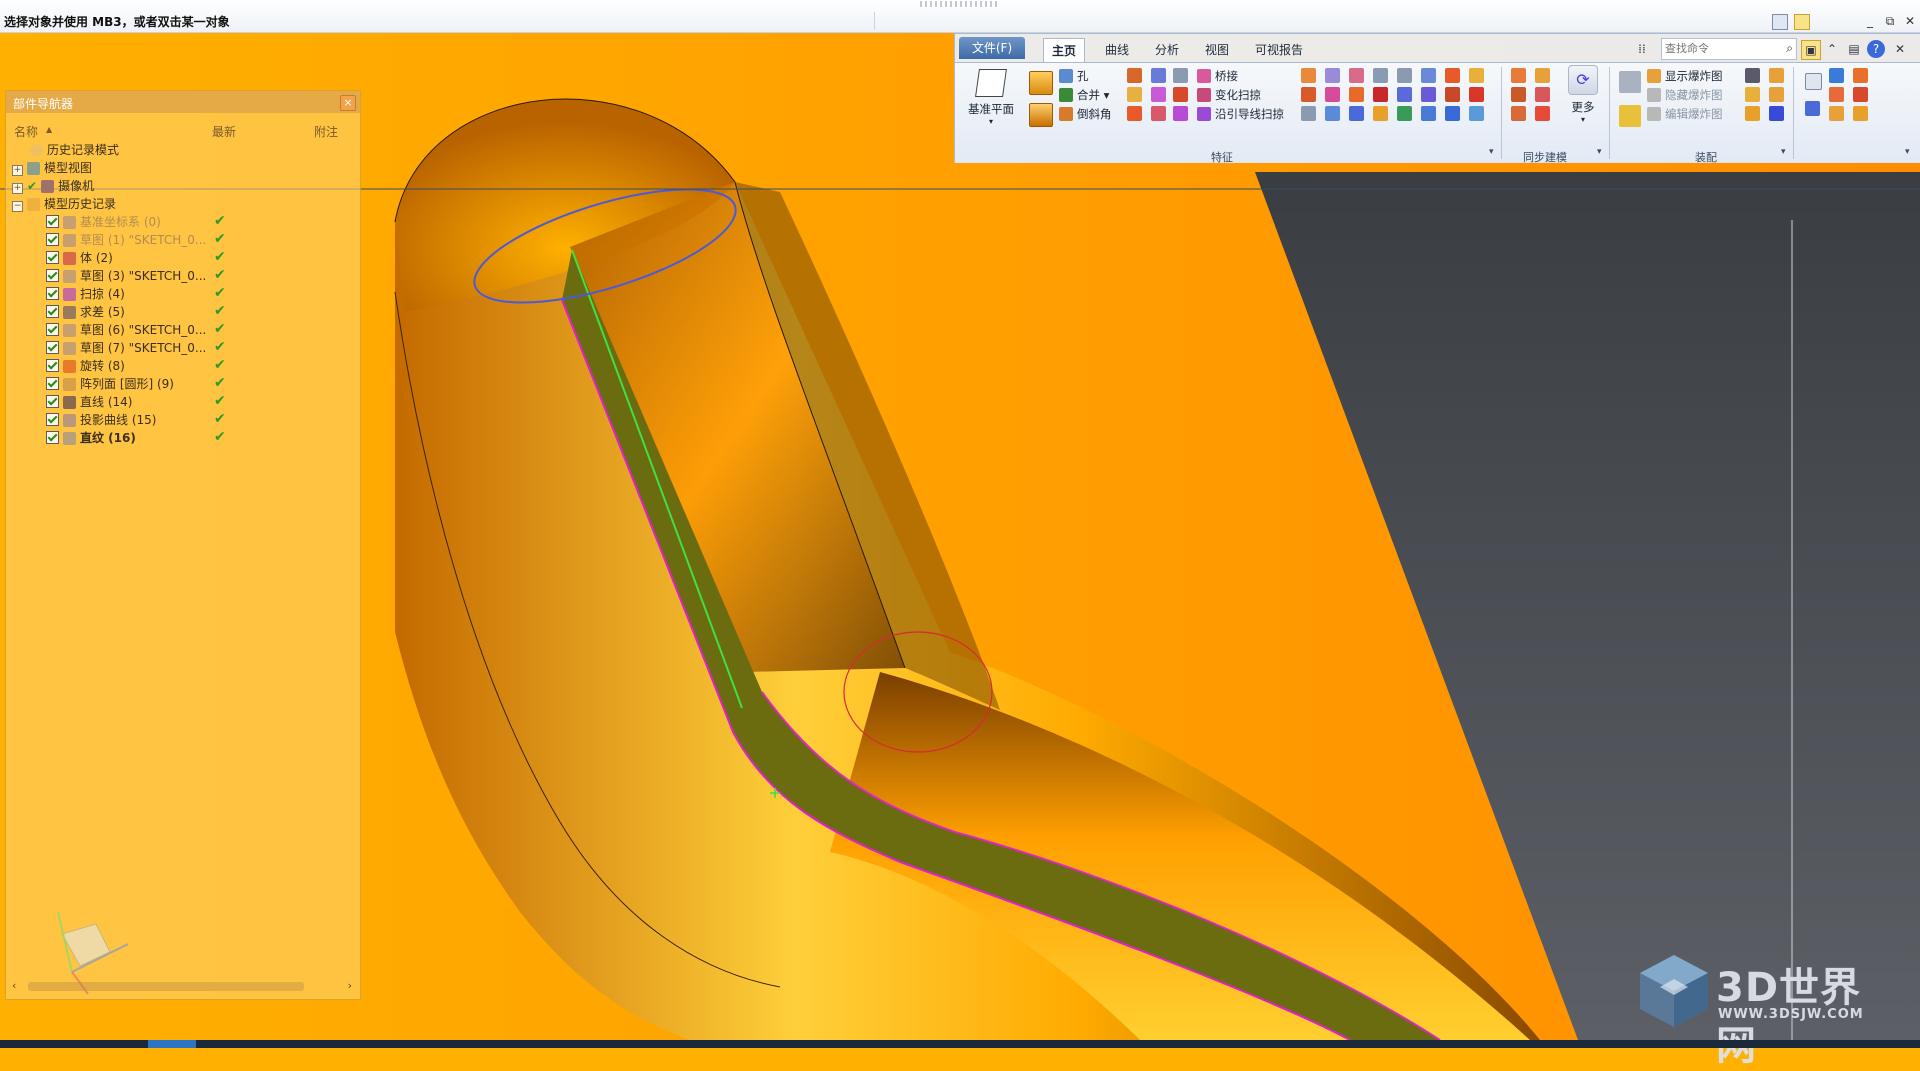  I want to click on collapse-icon: −, so click(17, 206).